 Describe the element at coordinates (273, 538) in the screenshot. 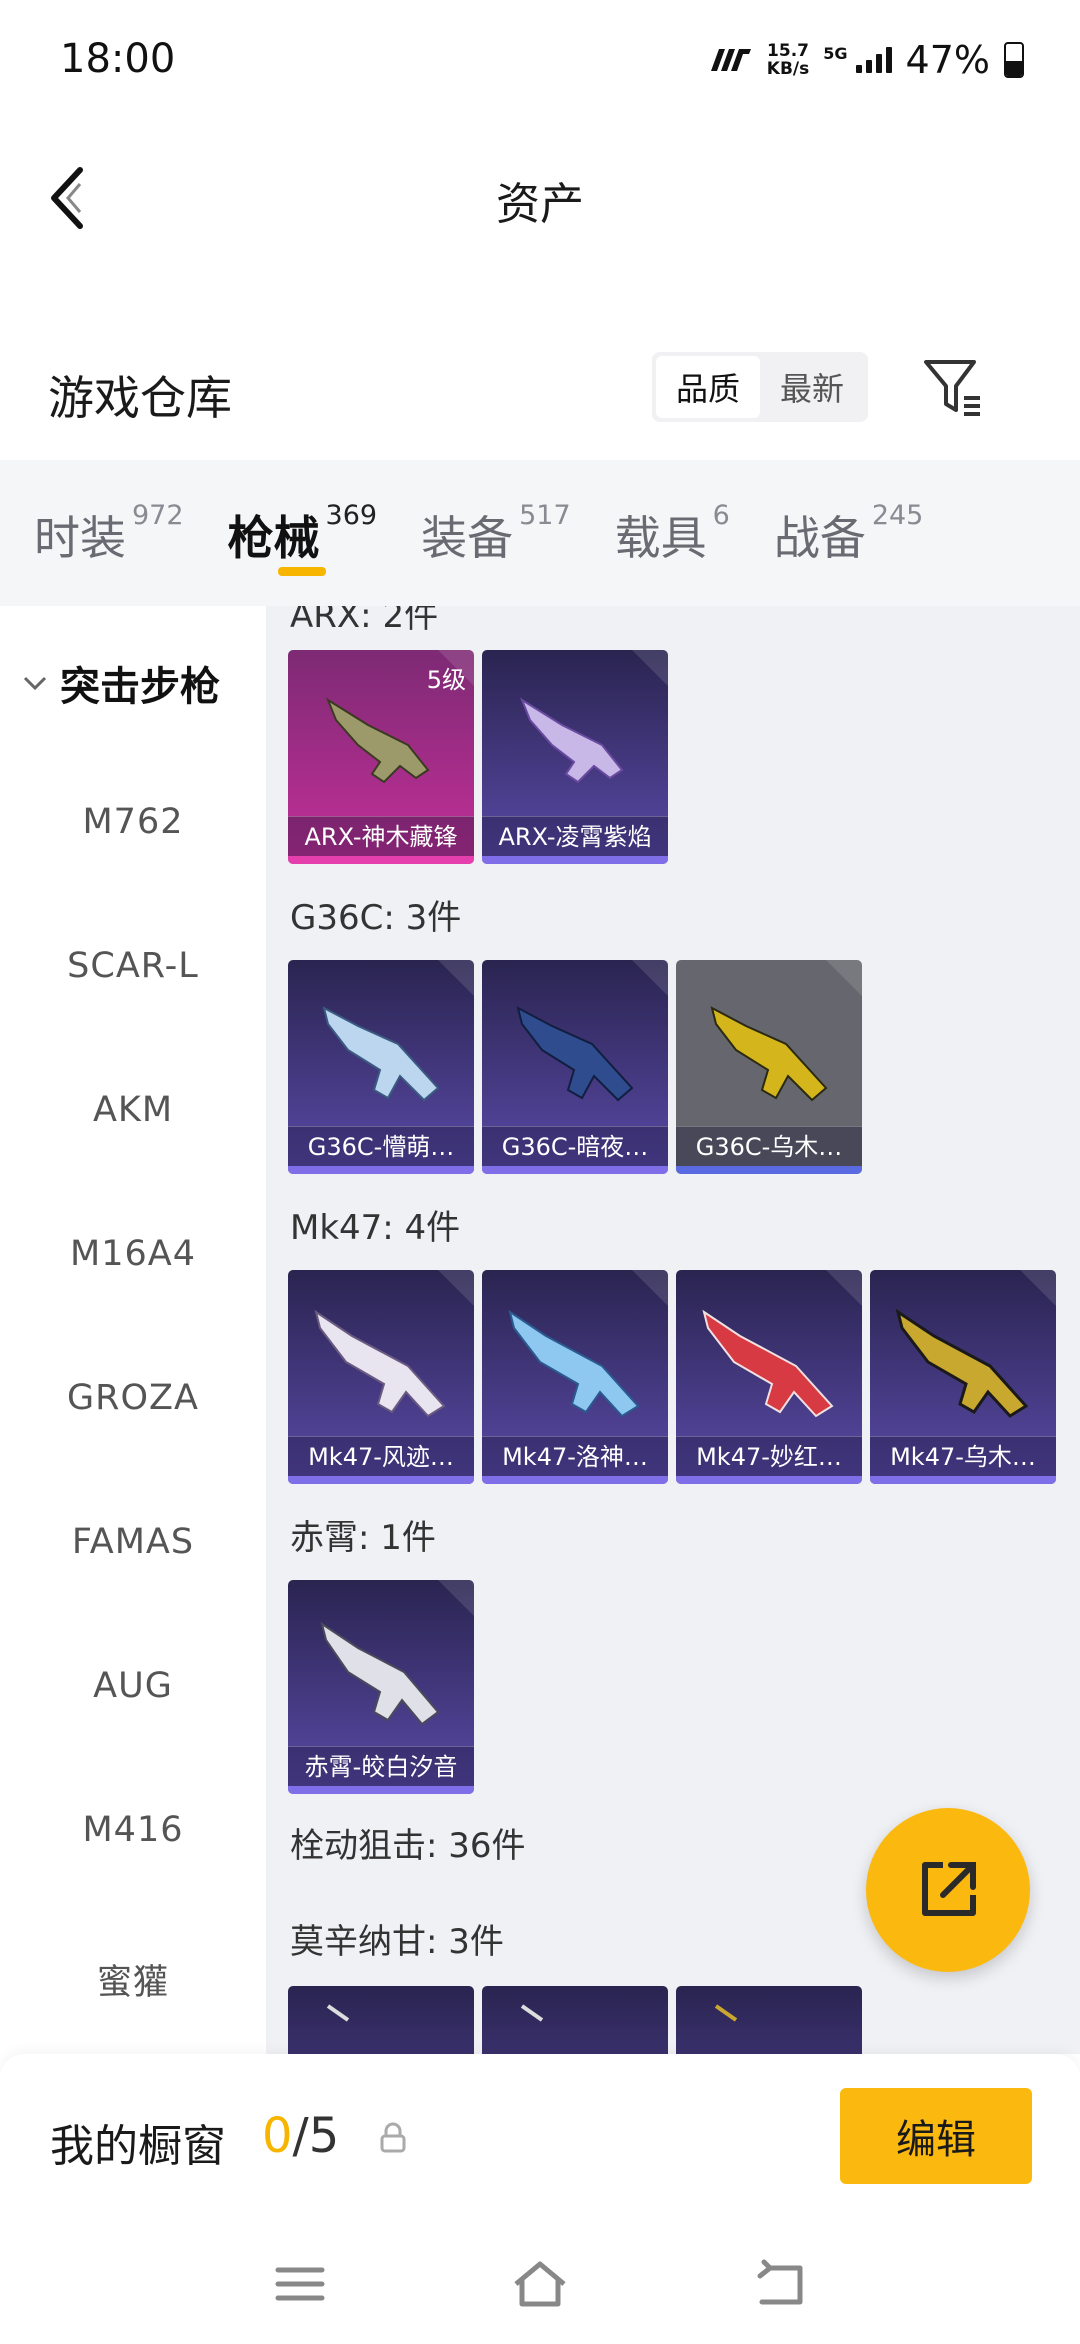

I see `tab-label: 枪械` at that location.